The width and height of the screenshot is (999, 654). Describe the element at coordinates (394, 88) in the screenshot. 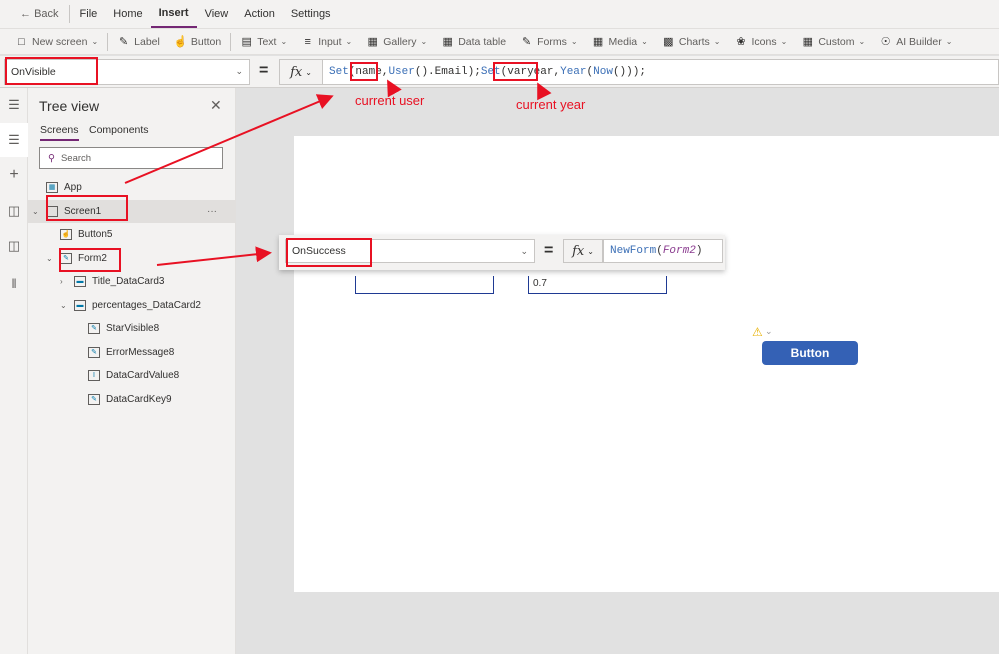

I see `arrow-to-name` at that location.